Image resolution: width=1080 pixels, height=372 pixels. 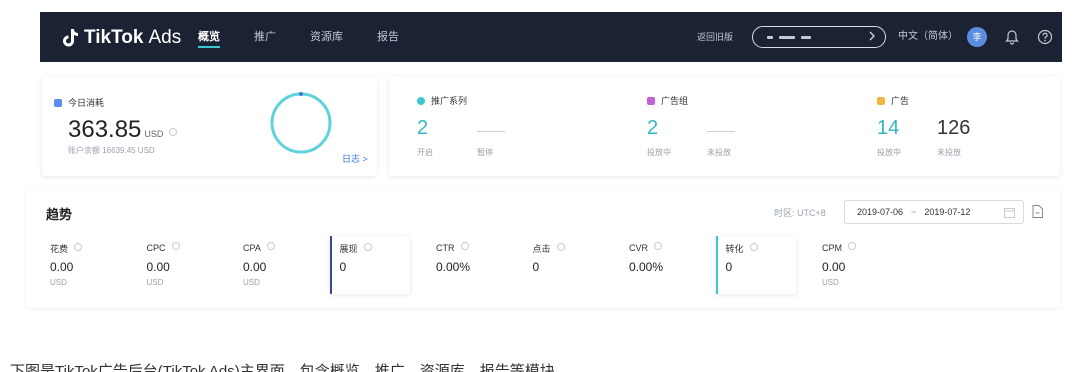 I want to click on trend-metric-tile: CTR 0.00%, so click(x=466, y=265).